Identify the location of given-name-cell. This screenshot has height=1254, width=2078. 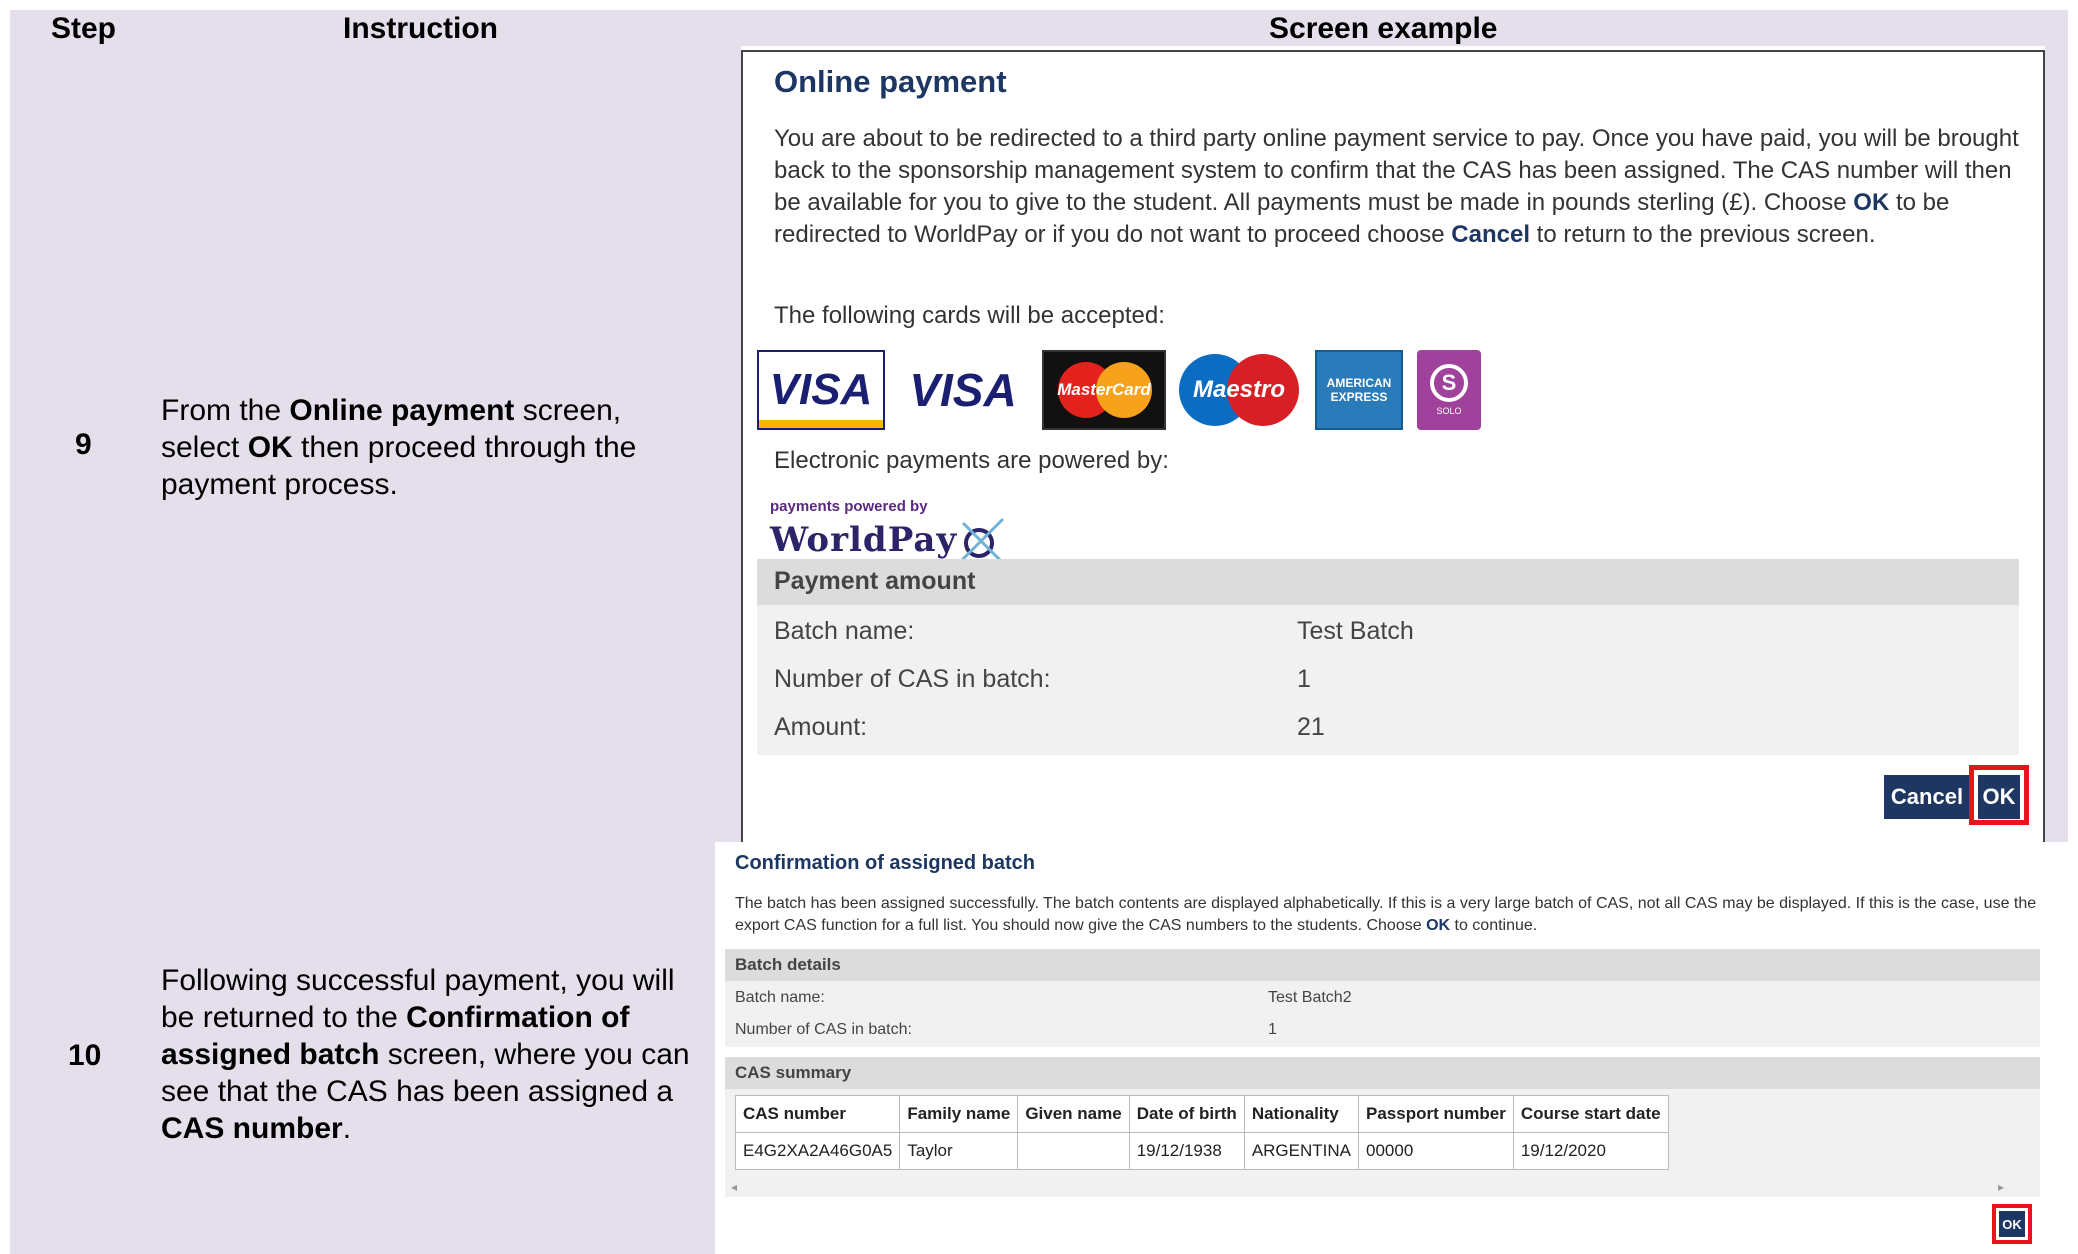
(1073, 1151).